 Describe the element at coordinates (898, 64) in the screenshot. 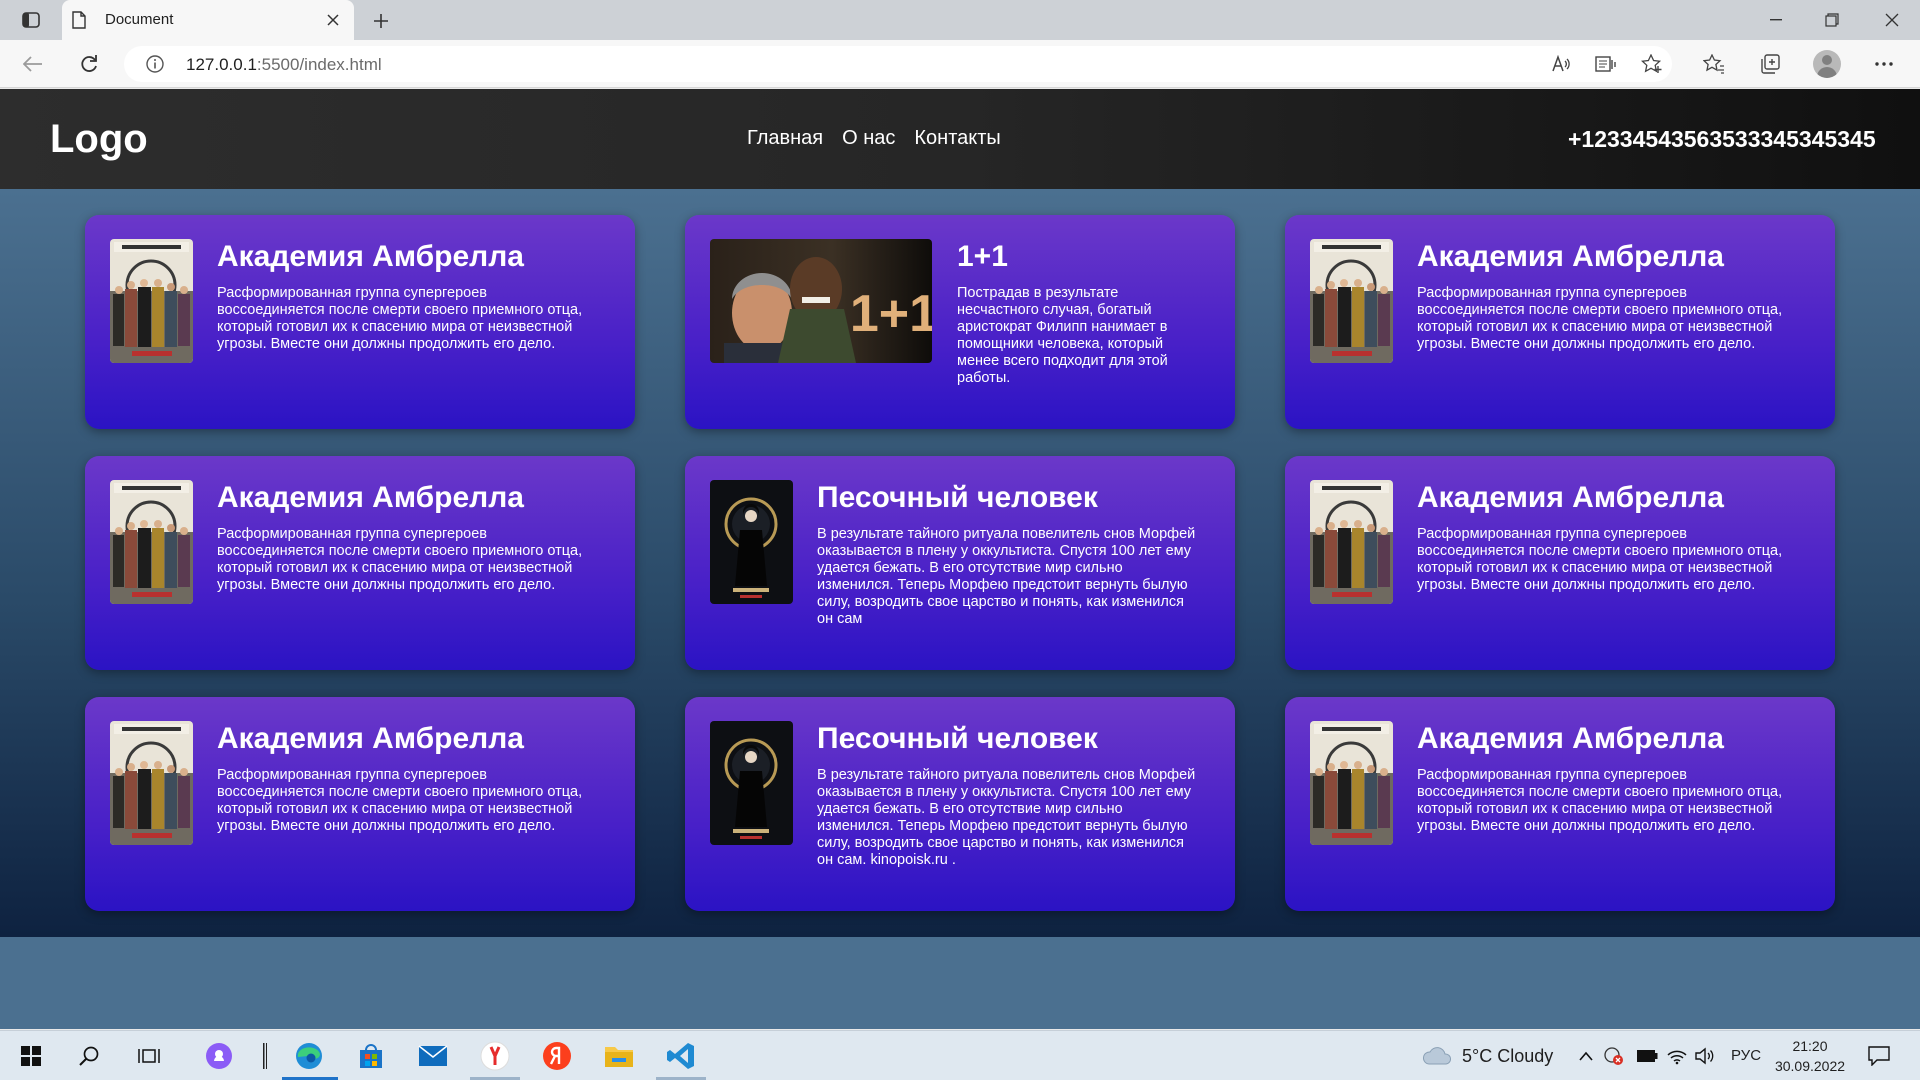

I see `url-field: 127.0.0.1:5500/index.html` at that location.